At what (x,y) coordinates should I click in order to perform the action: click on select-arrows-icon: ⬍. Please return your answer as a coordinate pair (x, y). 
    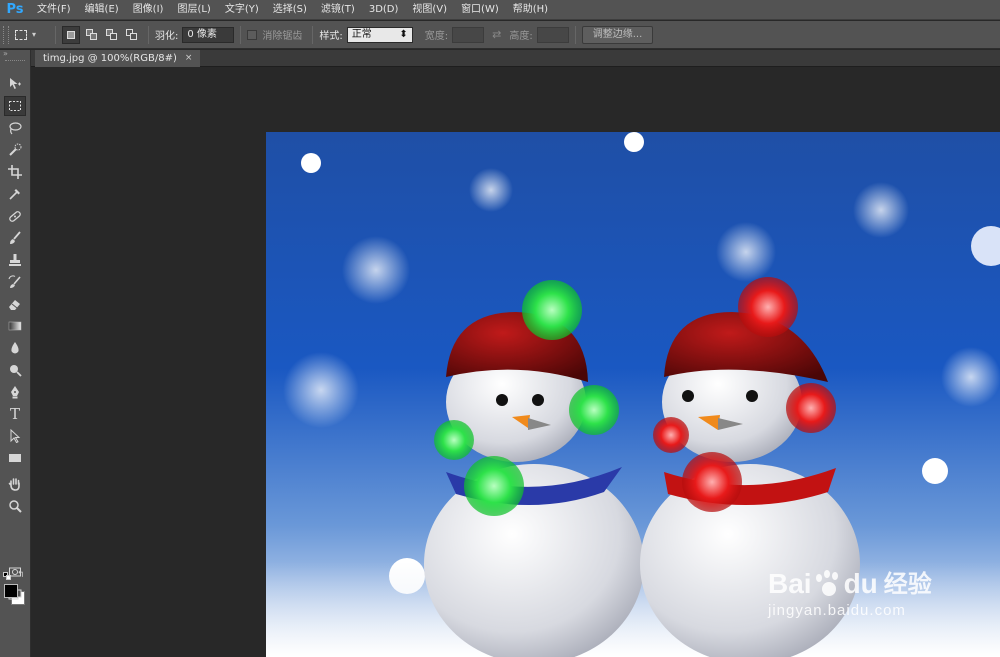
    Looking at the image, I should click on (403, 34).